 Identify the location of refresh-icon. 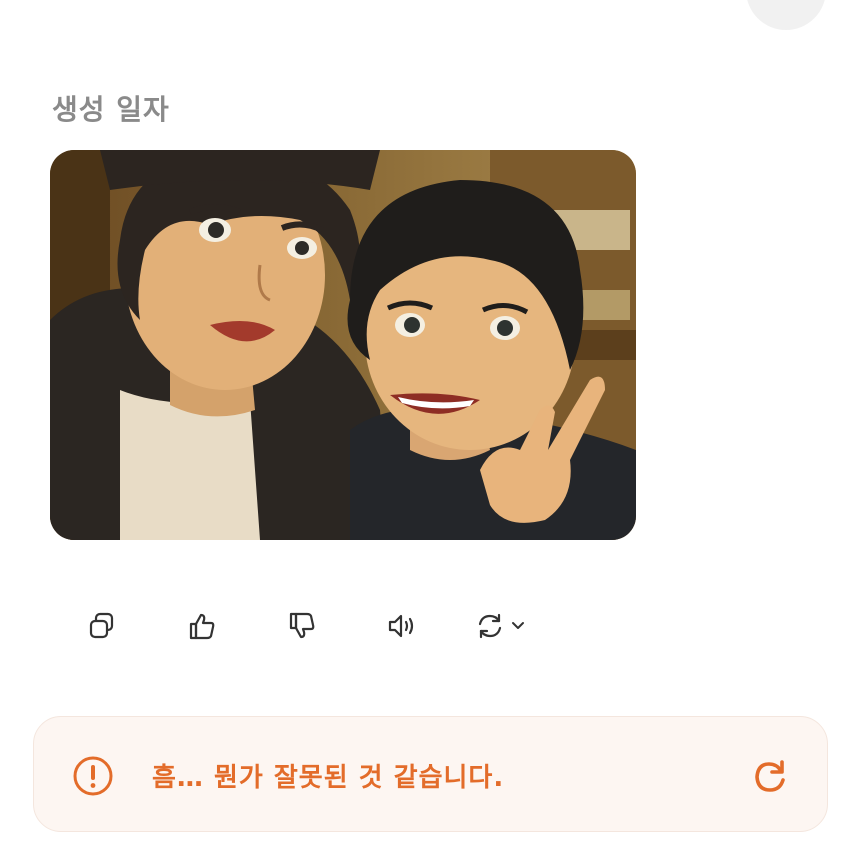
(770, 776).